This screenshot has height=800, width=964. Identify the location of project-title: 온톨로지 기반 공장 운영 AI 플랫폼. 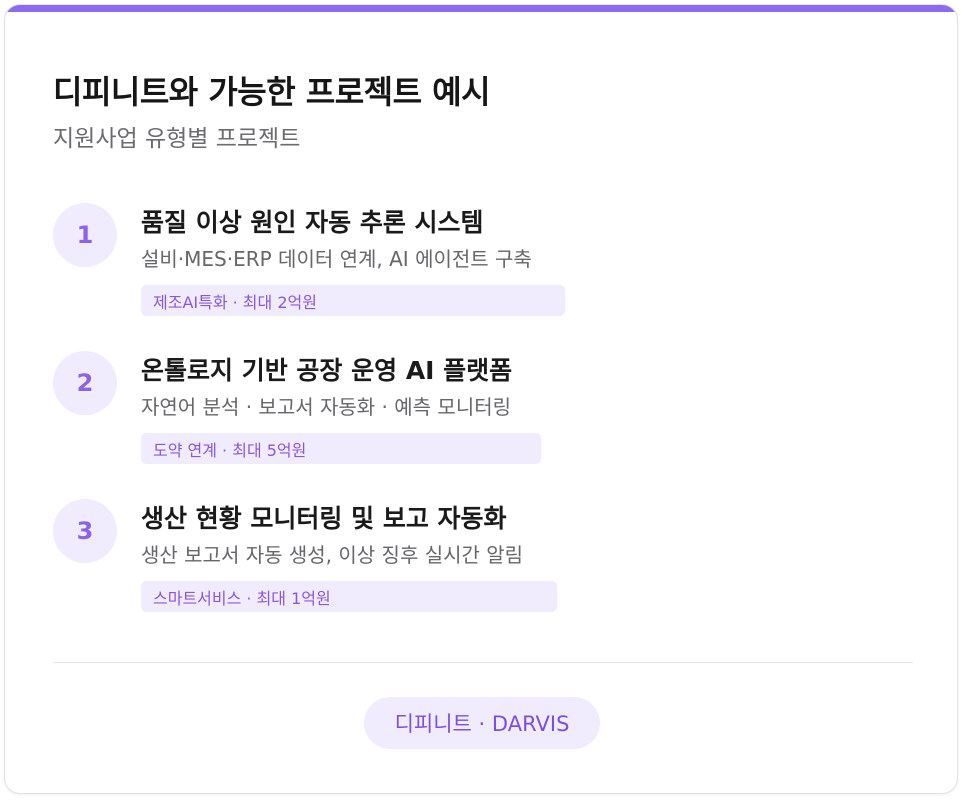
(327, 370).